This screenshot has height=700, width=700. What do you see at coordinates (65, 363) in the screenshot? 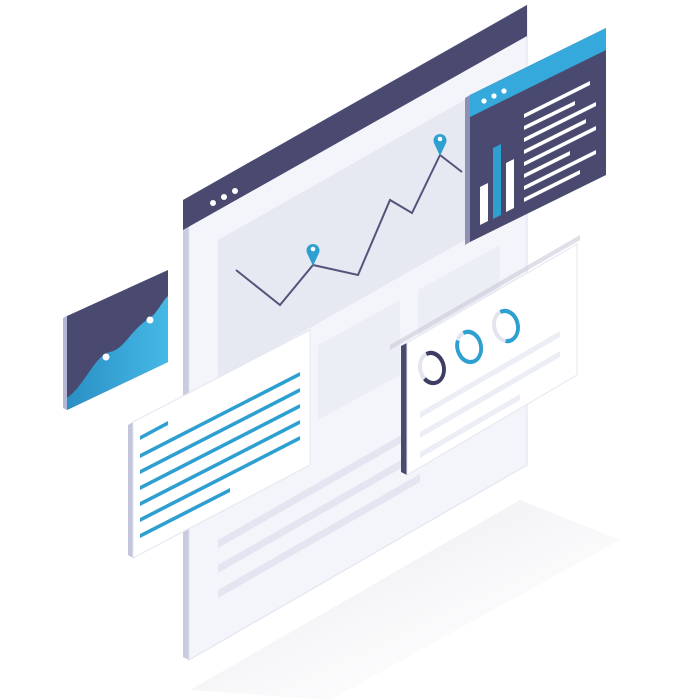
I see `area-card-edge` at bounding box center [65, 363].